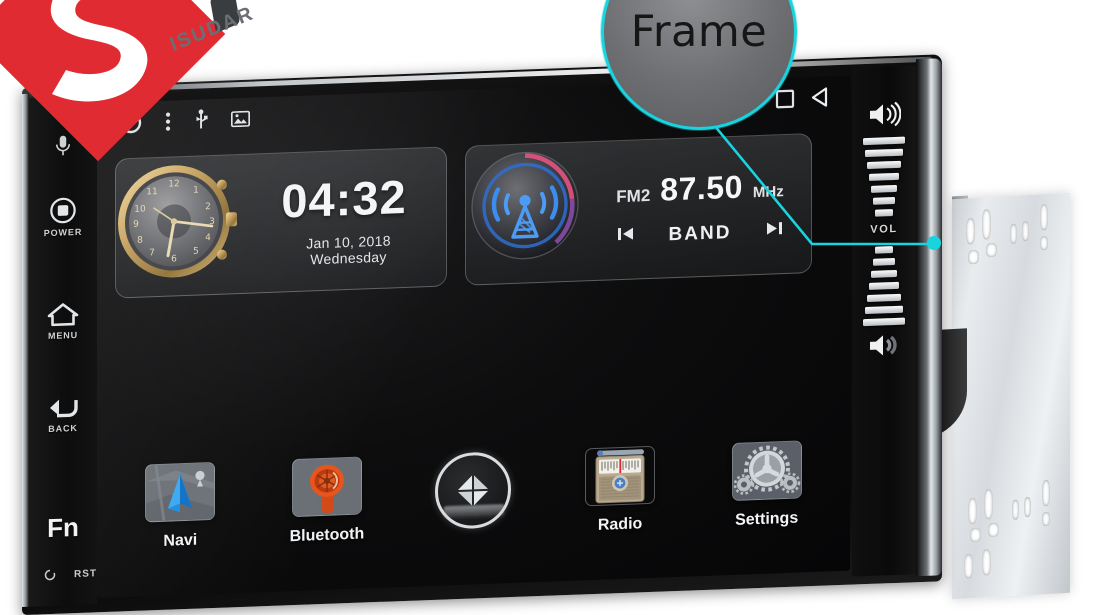 The width and height of the screenshot is (1100, 615). I want to click on radio-widget: FM2 87.50 MHz BAND, so click(638, 209).